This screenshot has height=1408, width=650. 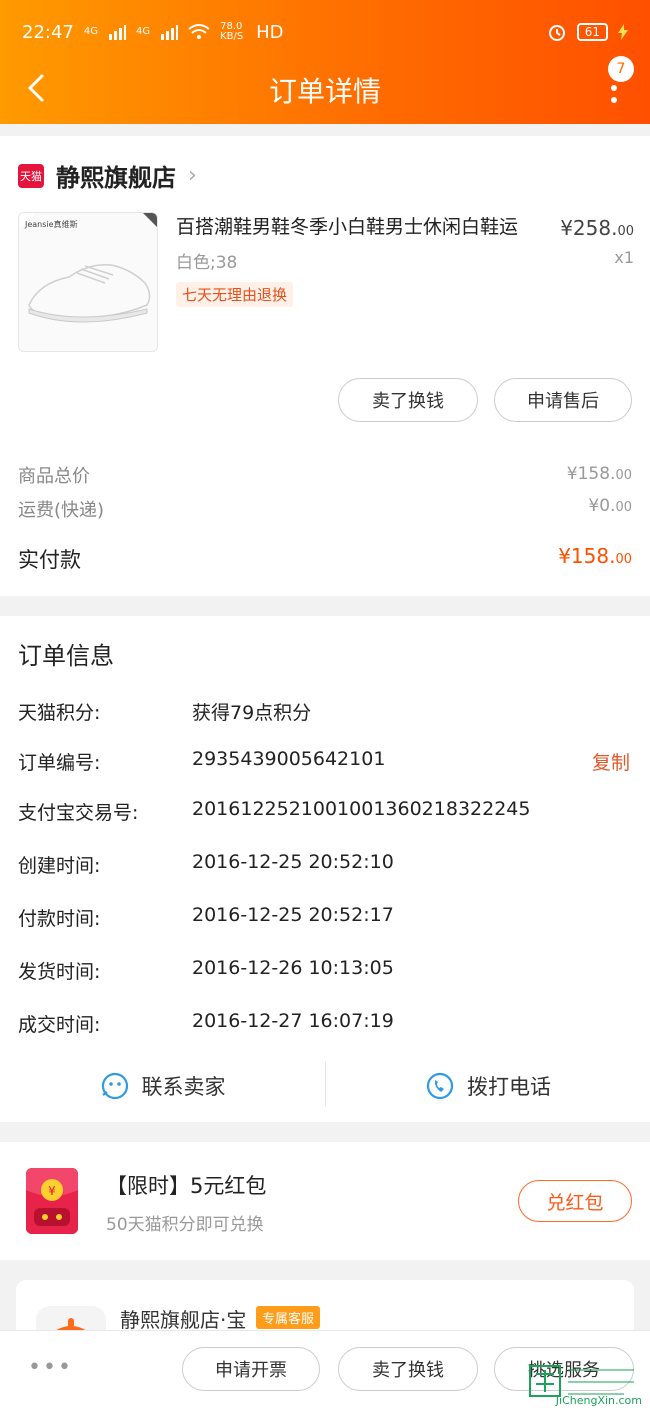 I want to click on shipping-value: ¥0.00, so click(x=610, y=506).